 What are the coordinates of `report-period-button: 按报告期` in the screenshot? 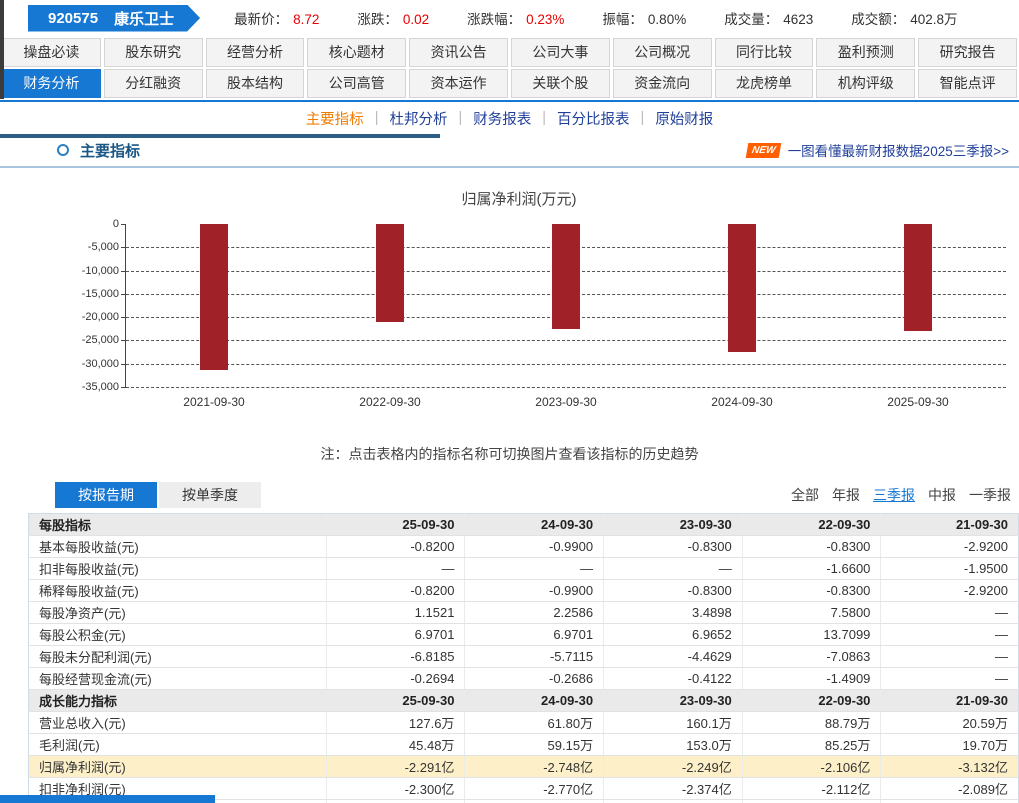 It's located at (106, 495).